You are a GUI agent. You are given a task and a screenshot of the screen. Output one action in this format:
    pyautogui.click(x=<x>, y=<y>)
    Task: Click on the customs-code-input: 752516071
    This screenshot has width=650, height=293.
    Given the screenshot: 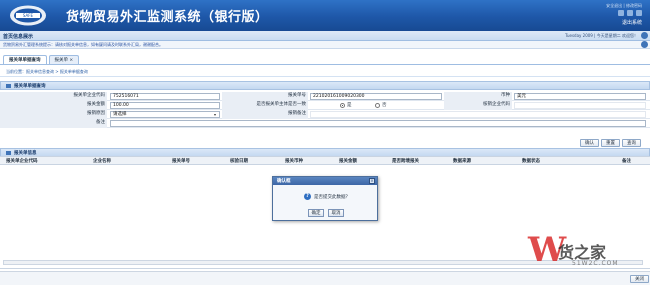 What is the action you would take?
    pyautogui.click(x=165, y=96)
    